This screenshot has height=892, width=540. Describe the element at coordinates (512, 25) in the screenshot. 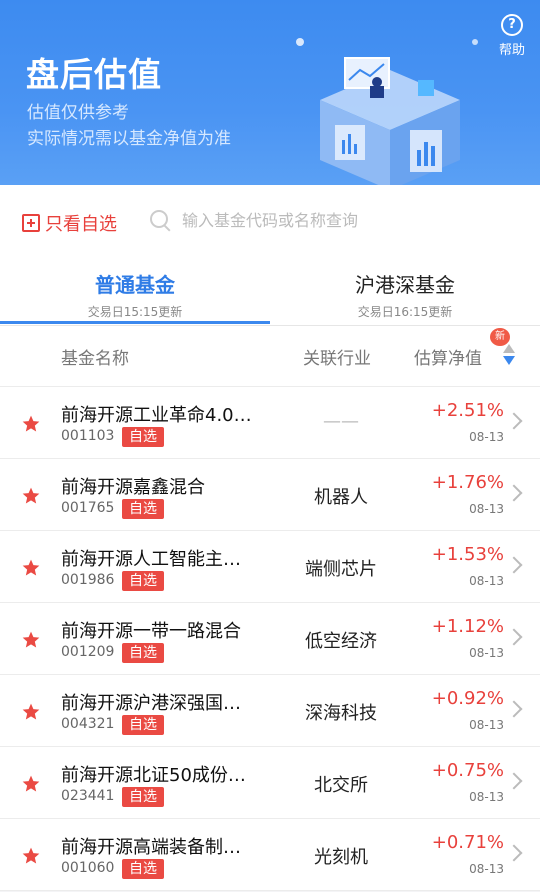

I see `help-icon: ?` at that location.